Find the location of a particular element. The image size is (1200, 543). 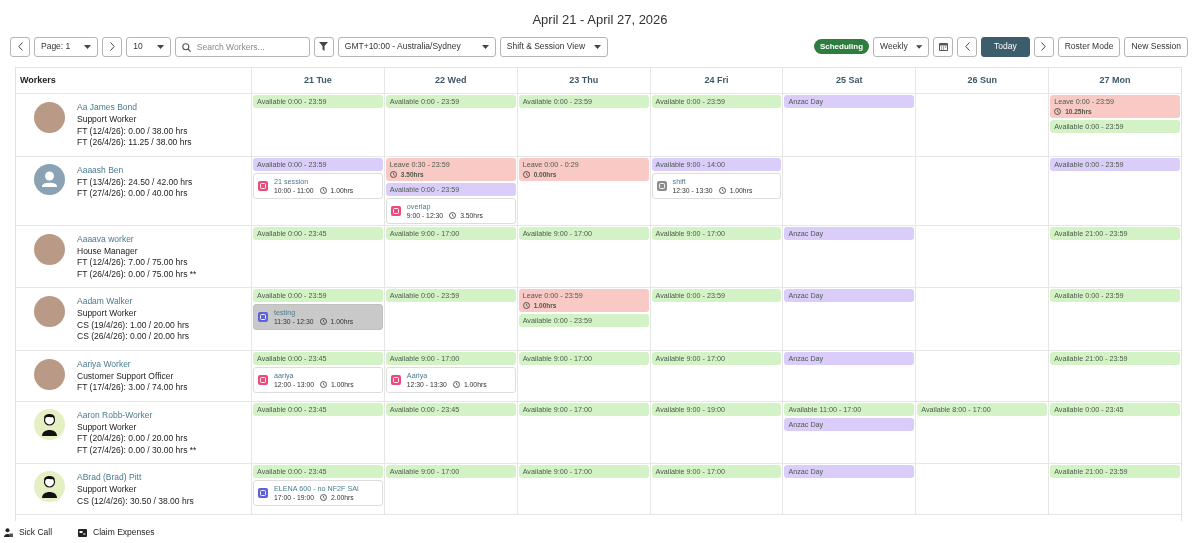

worker-name: Aadam Walker is located at coordinates (133, 301).